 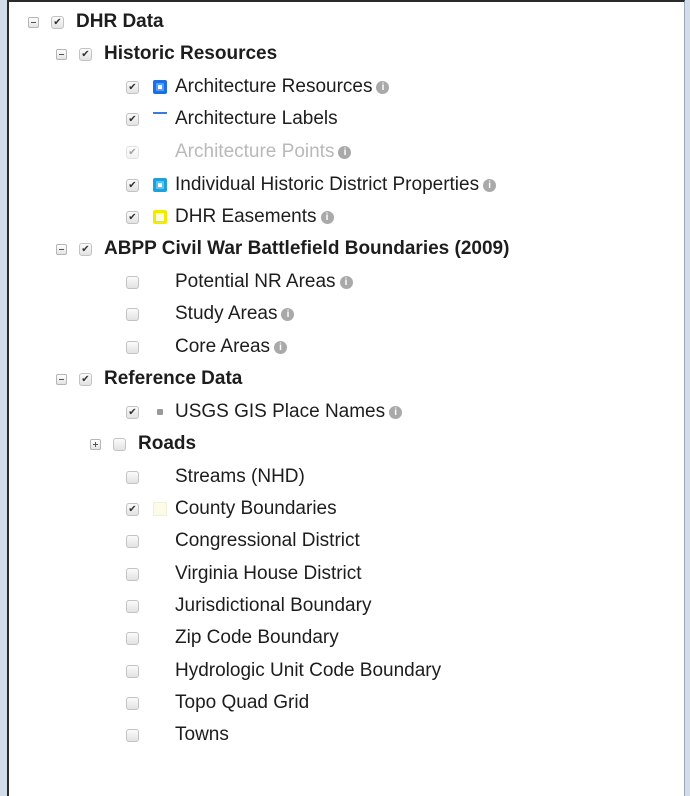 What do you see at coordinates (274, 86) in the screenshot?
I see `layer-label: Architecture Resources` at bounding box center [274, 86].